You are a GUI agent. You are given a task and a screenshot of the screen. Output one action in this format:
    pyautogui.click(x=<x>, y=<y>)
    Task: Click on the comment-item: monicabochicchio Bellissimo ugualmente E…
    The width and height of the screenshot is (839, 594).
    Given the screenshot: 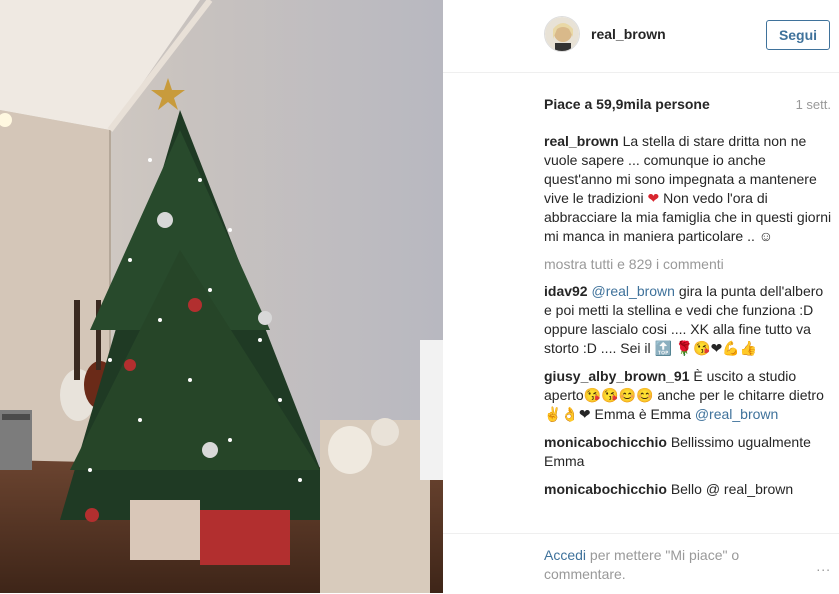 What is the action you would take?
    pyautogui.click(x=688, y=452)
    